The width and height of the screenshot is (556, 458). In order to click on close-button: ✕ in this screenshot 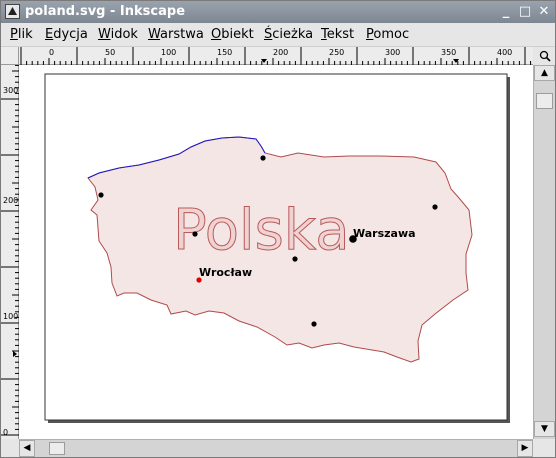, I will do `click(544, 12)`.